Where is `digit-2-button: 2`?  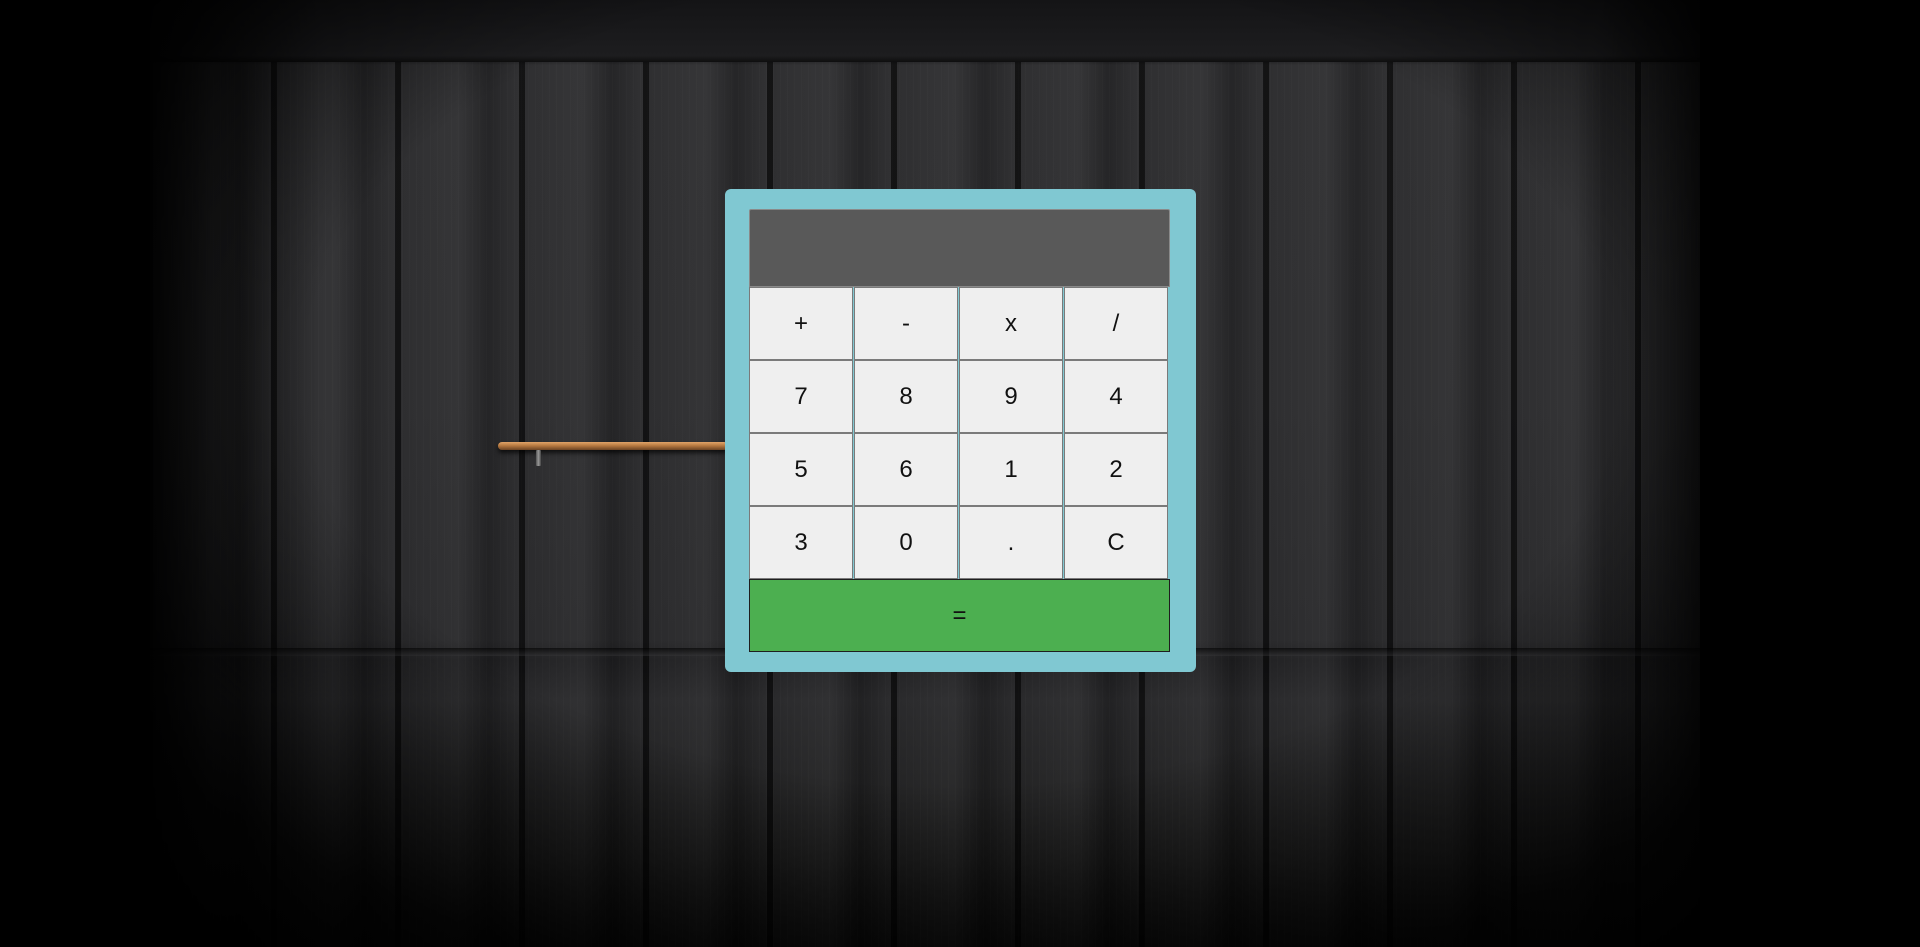 digit-2-button: 2 is located at coordinates (1116, 469).